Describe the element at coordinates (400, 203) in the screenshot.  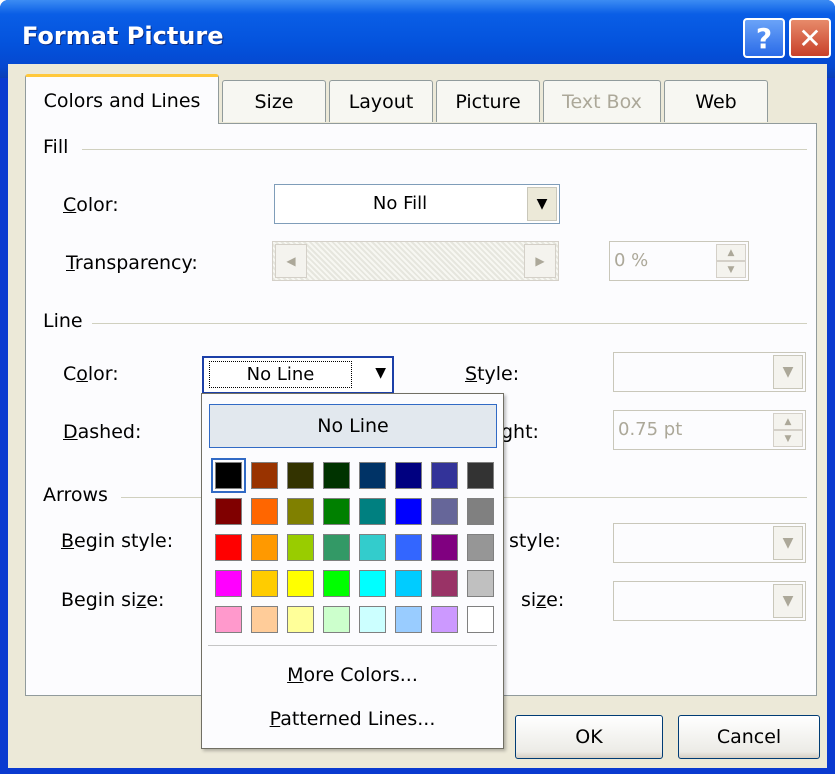
I see `fill-color-value: No Fill` at that location.